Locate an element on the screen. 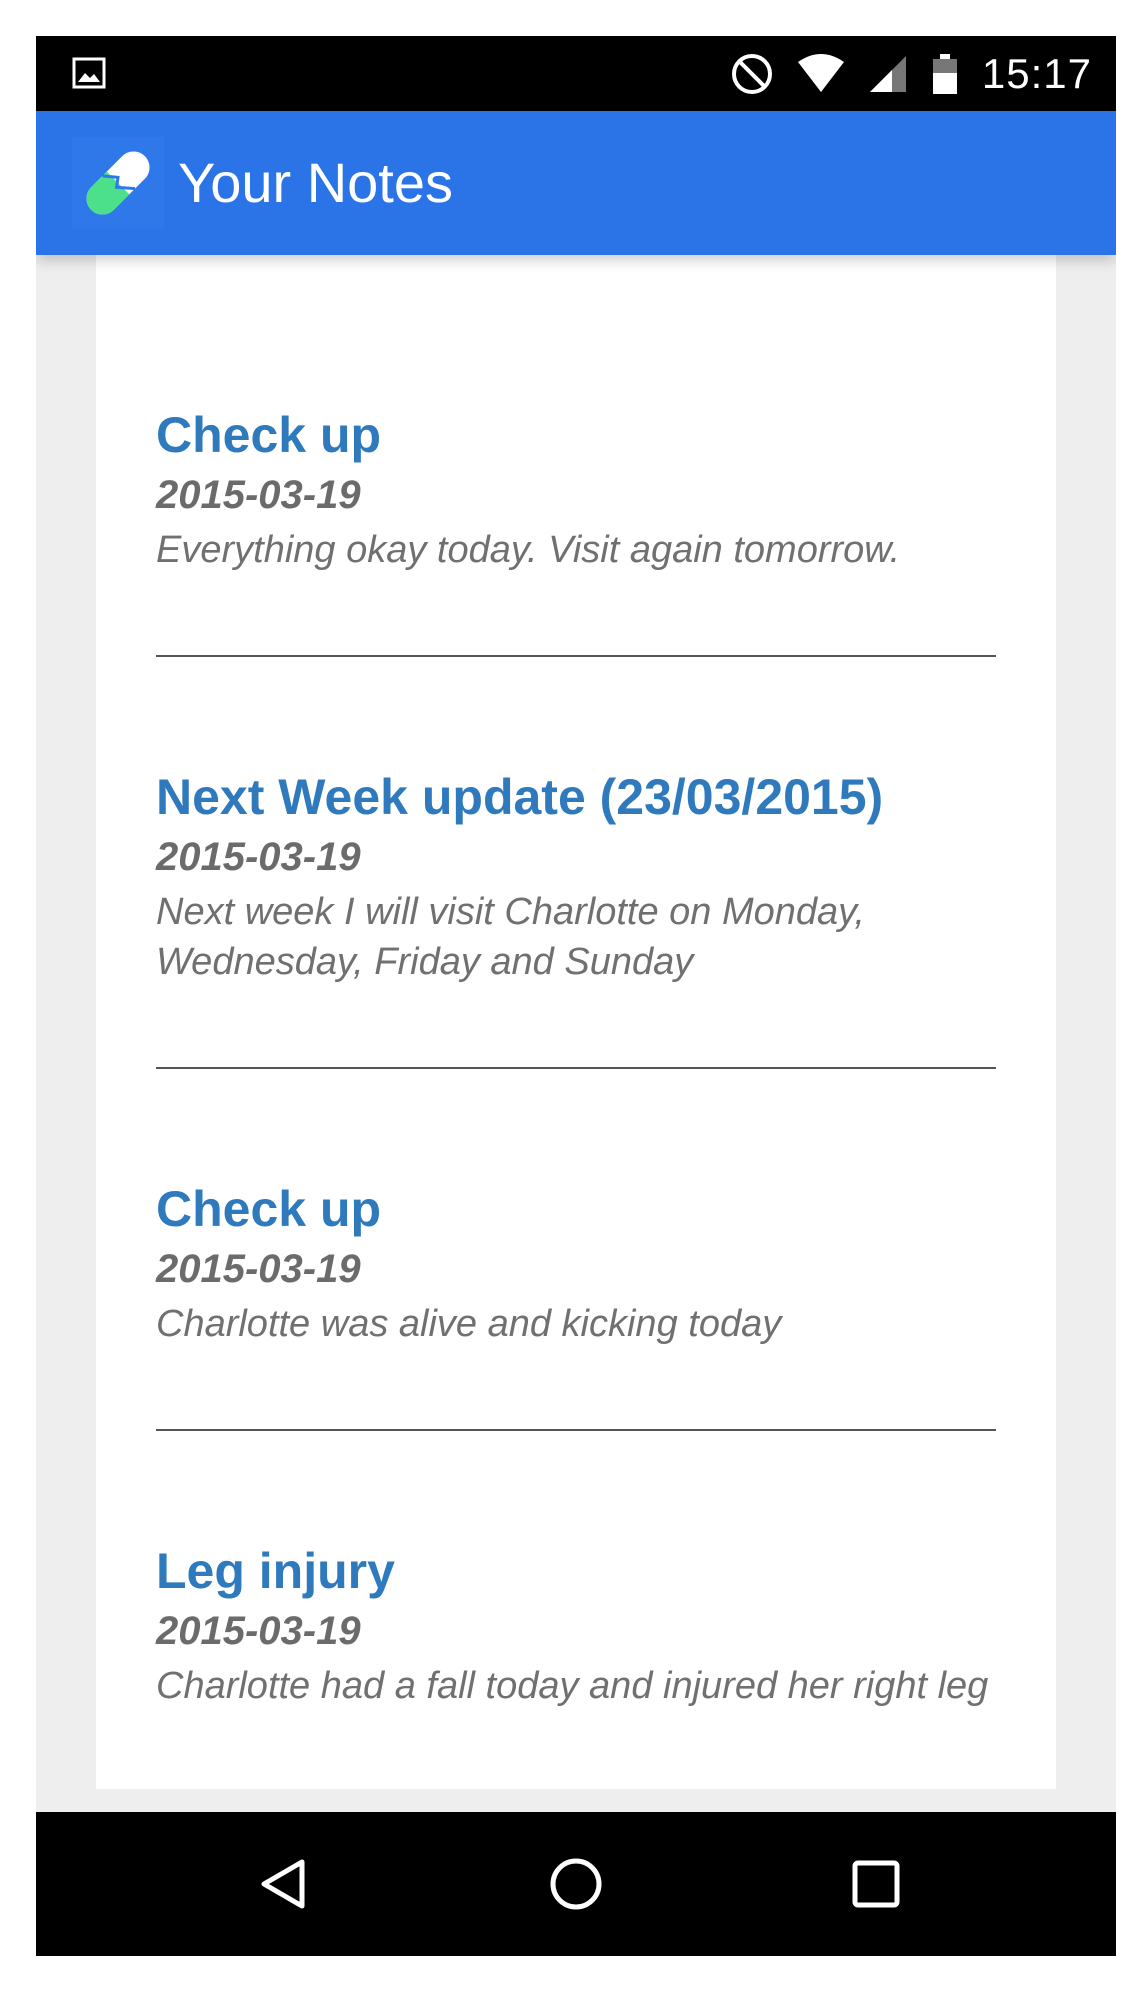 This screenshot has width=1148, height=1996. home-button is located at coordinates (576, 1884).